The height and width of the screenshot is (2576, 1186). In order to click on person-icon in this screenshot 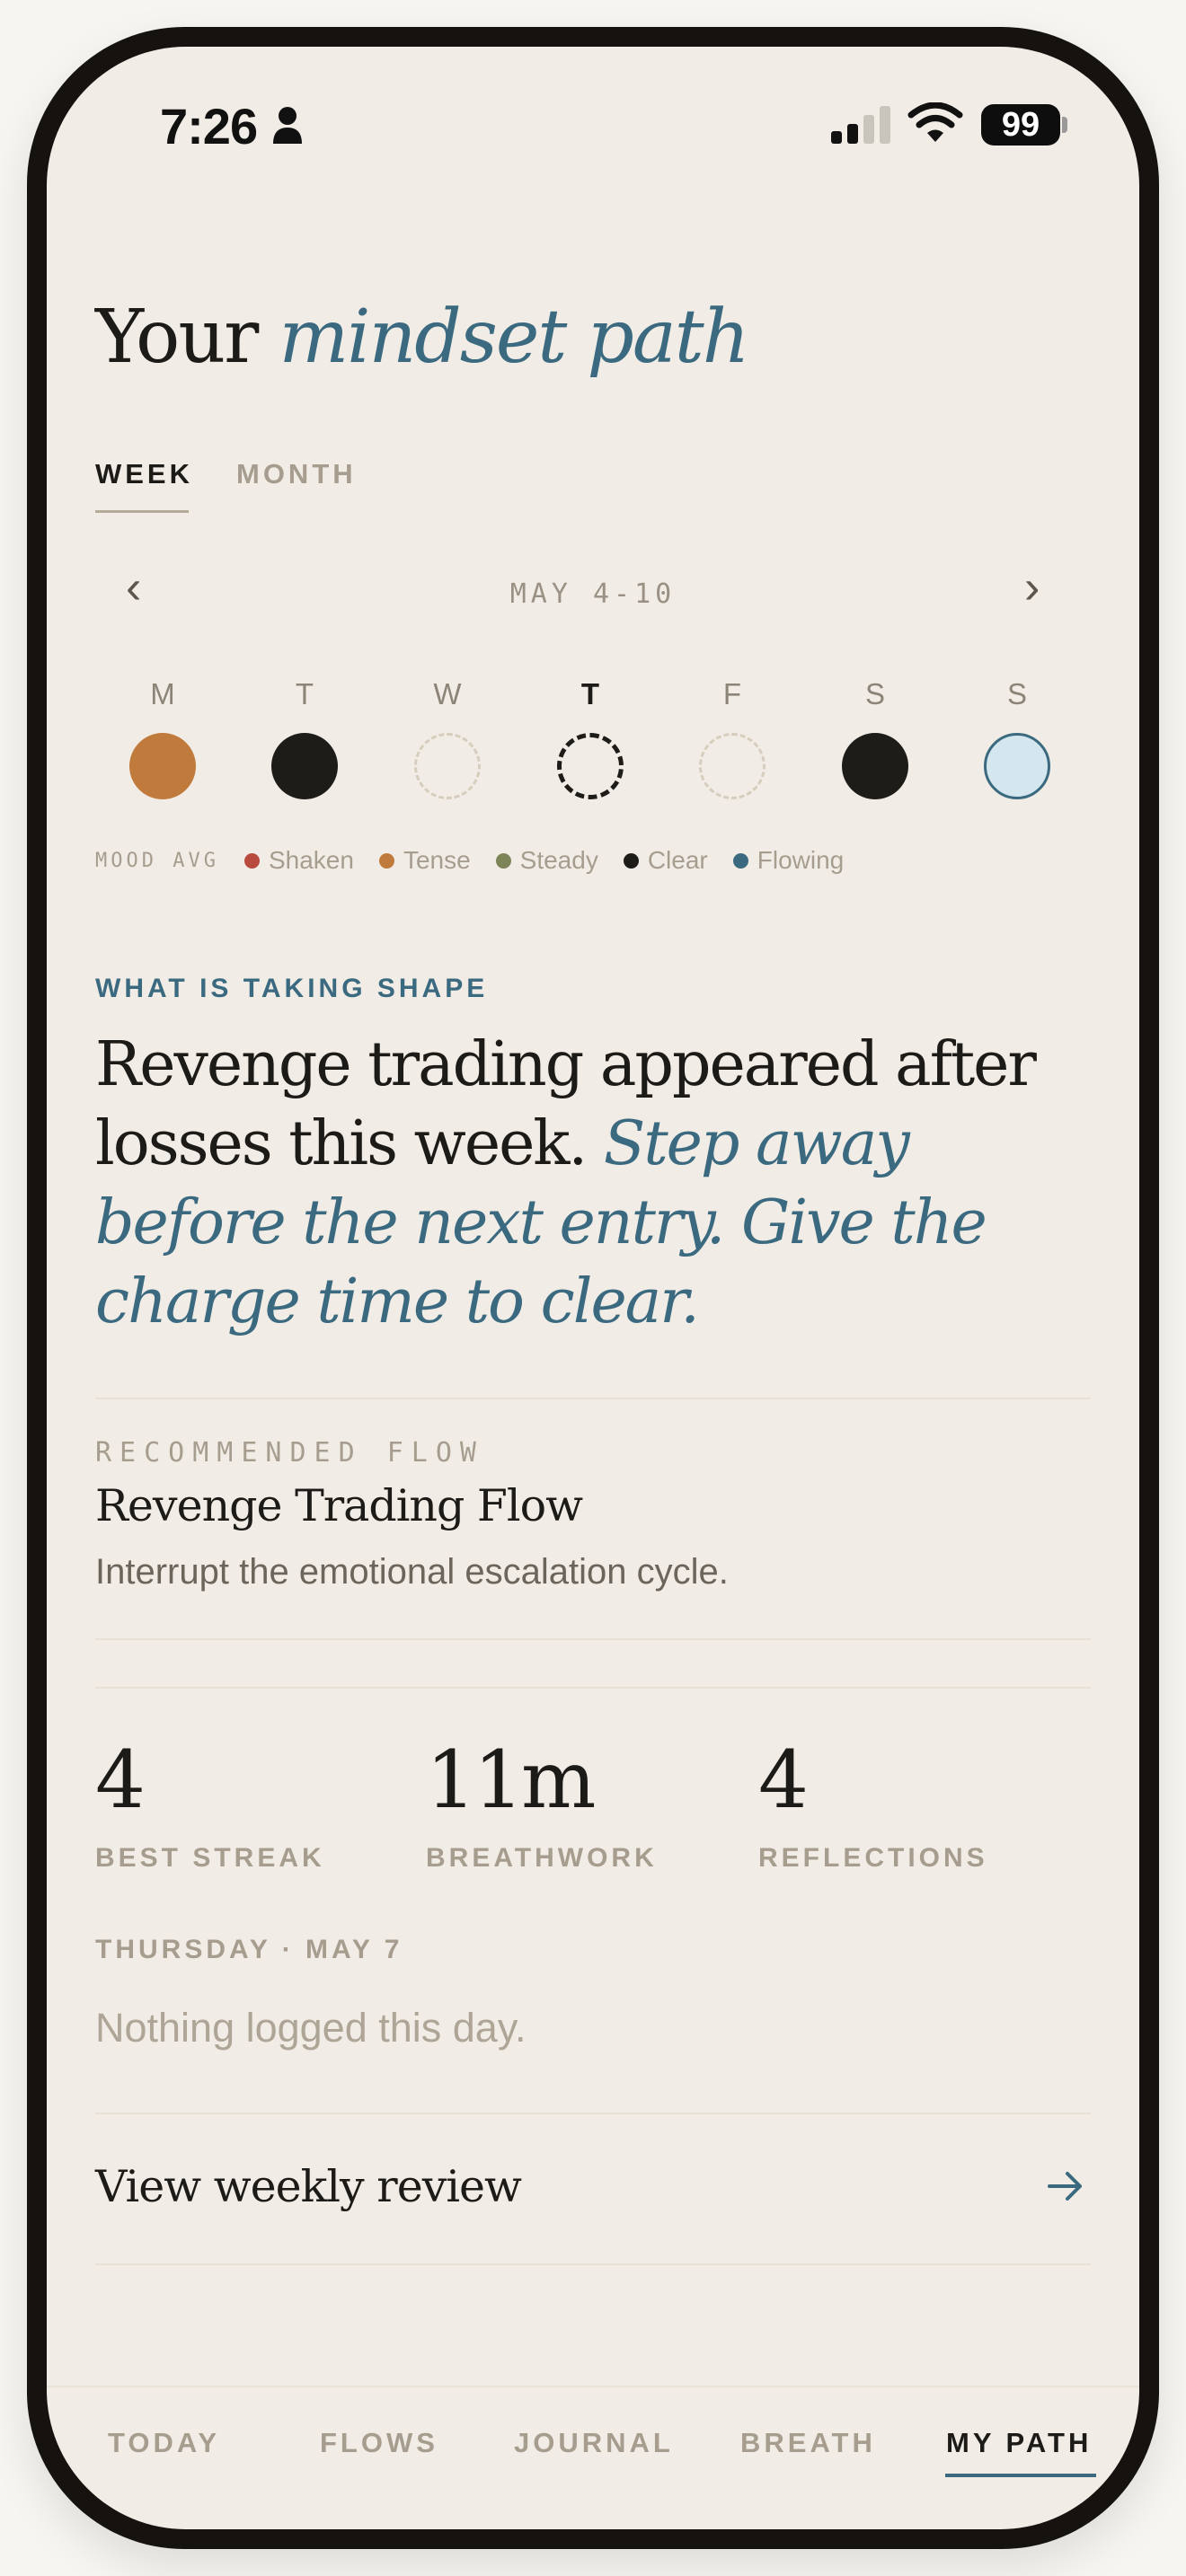, I will do `click(287, 125)`.